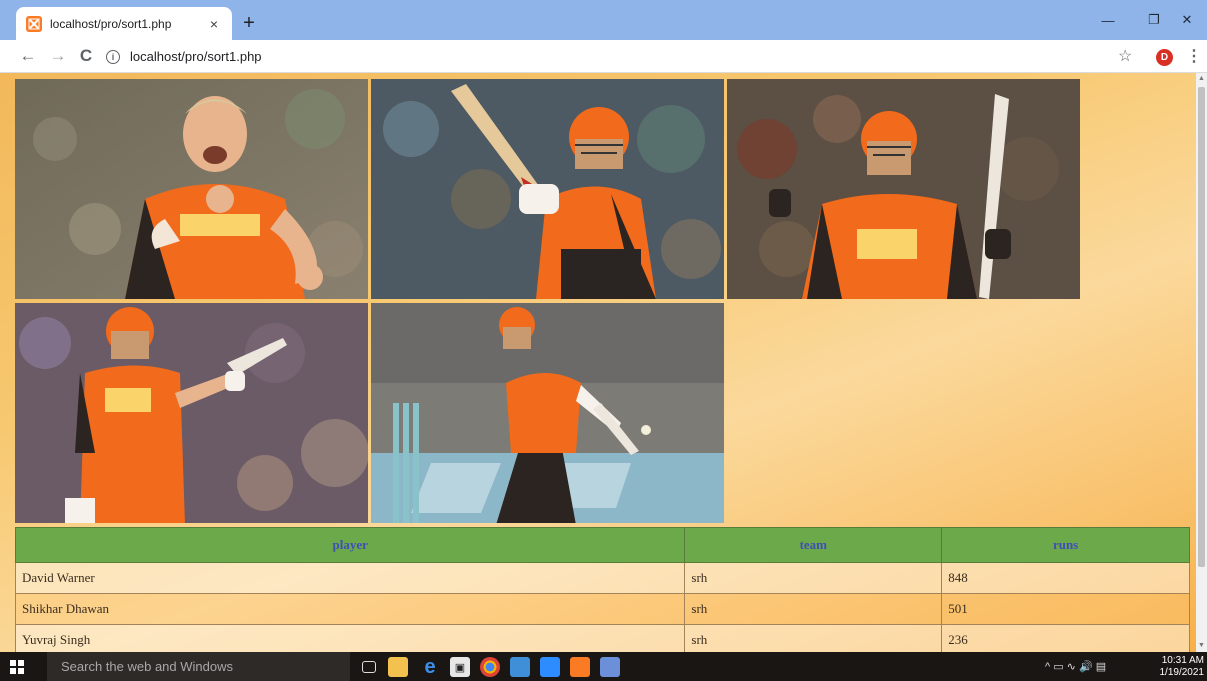 The width and height of the screenshot is (1207, 681). I want to click on notepad-icon, so click(610, 667).